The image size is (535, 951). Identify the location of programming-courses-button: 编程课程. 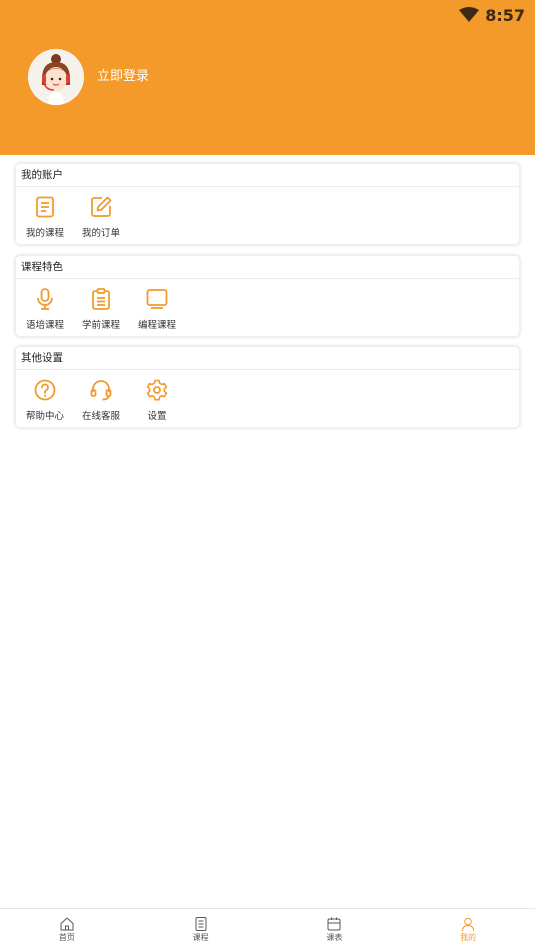
(157, 307).